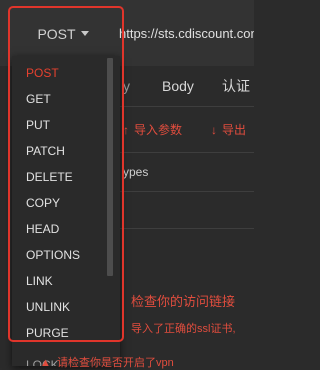 This screenshot has height=370, width=320. I want to click on menu-item-link: LINK, so click(66, 281).